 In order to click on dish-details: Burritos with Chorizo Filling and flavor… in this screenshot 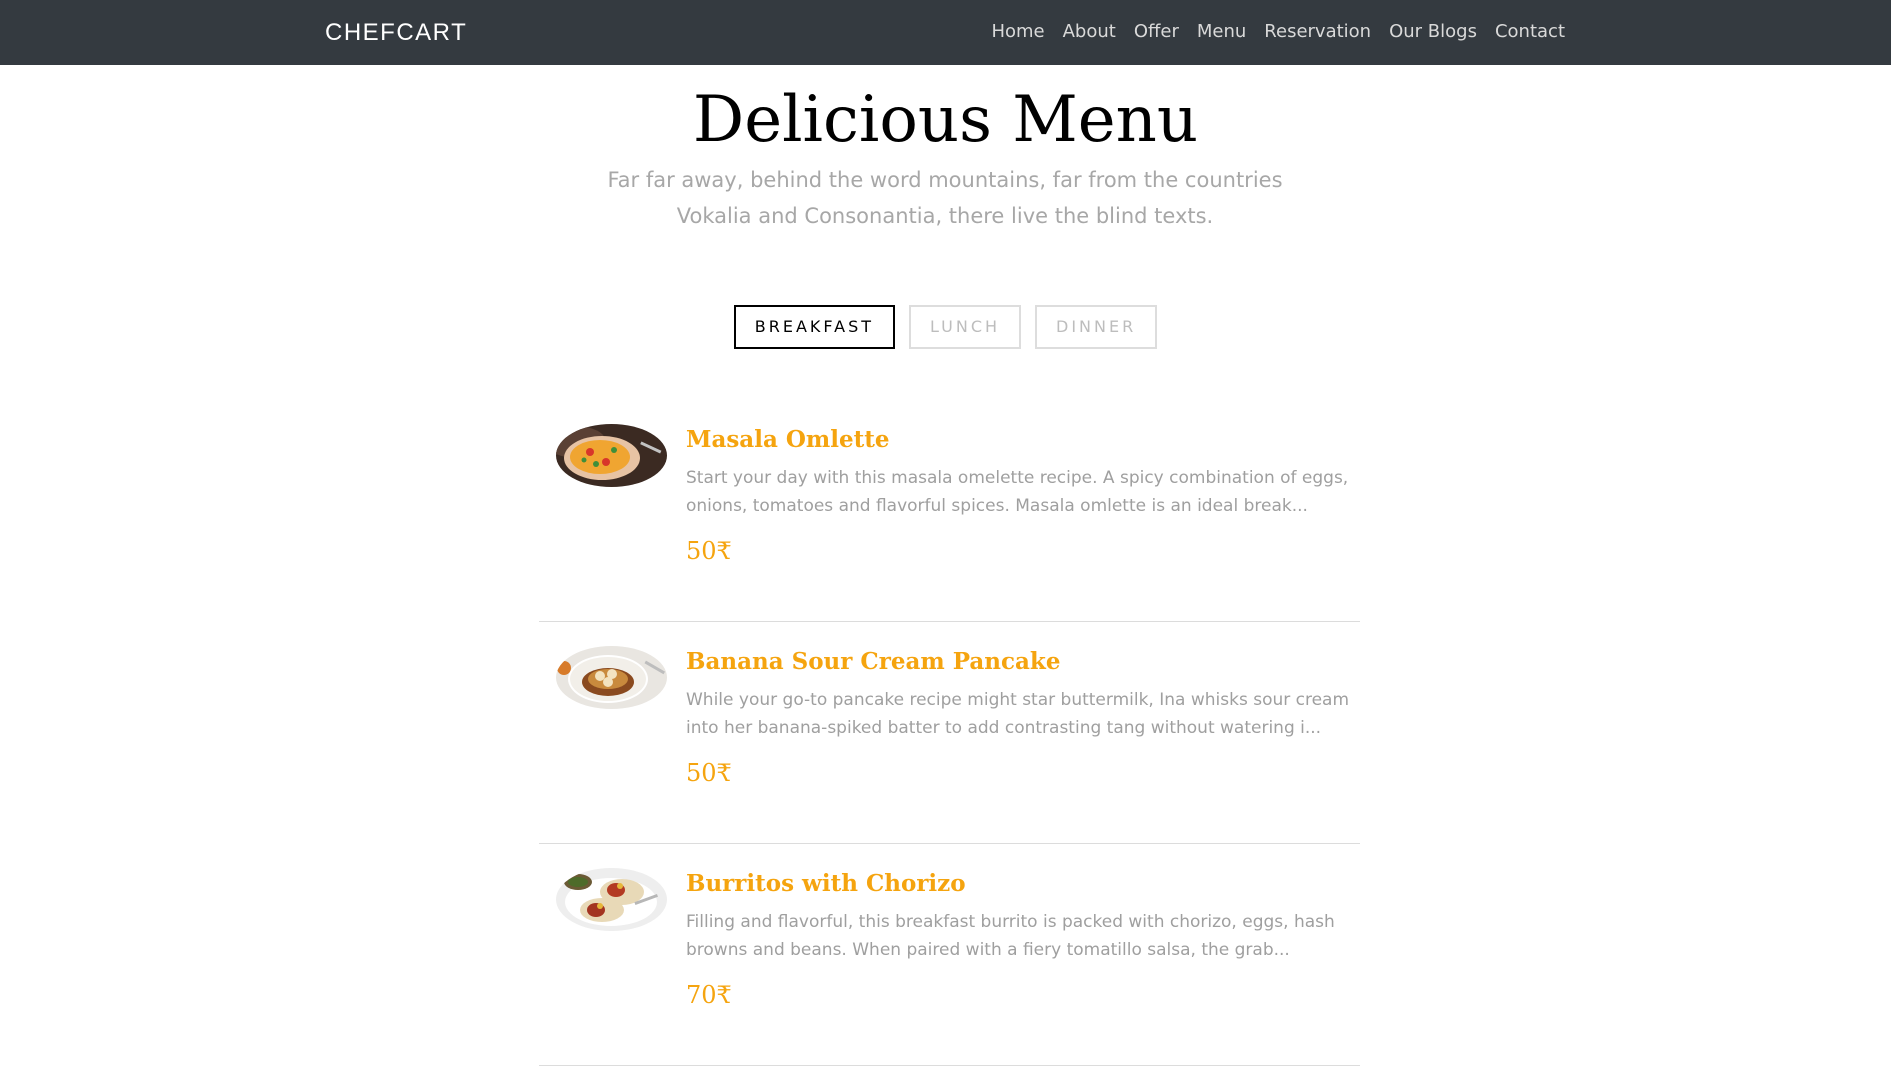, I will do `click(1021, 939)`.